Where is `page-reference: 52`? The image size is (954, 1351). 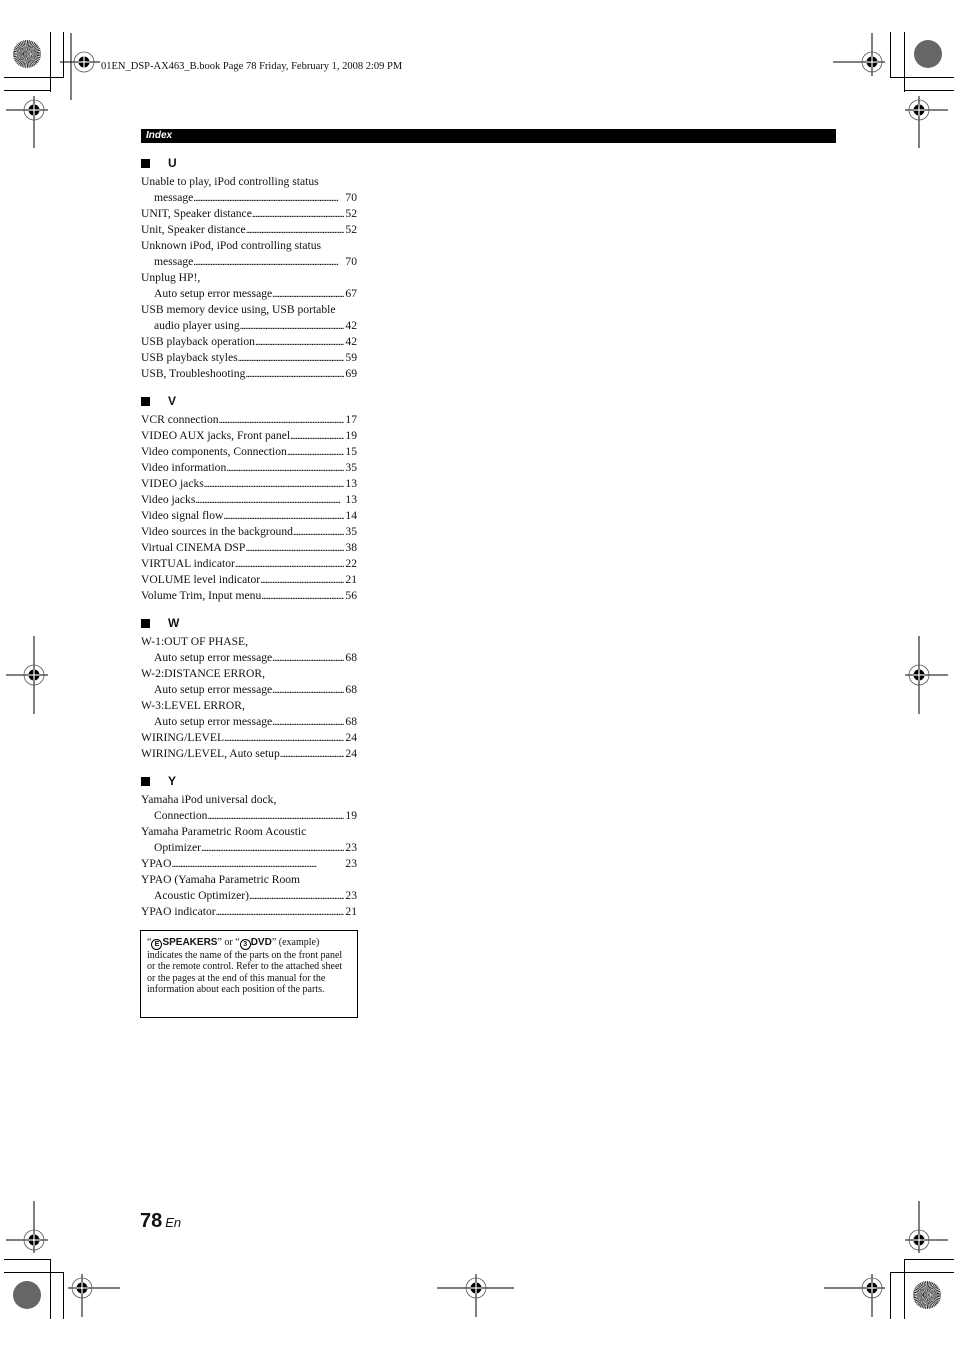 page-reference: 52 is located at coordinates (351, 229).